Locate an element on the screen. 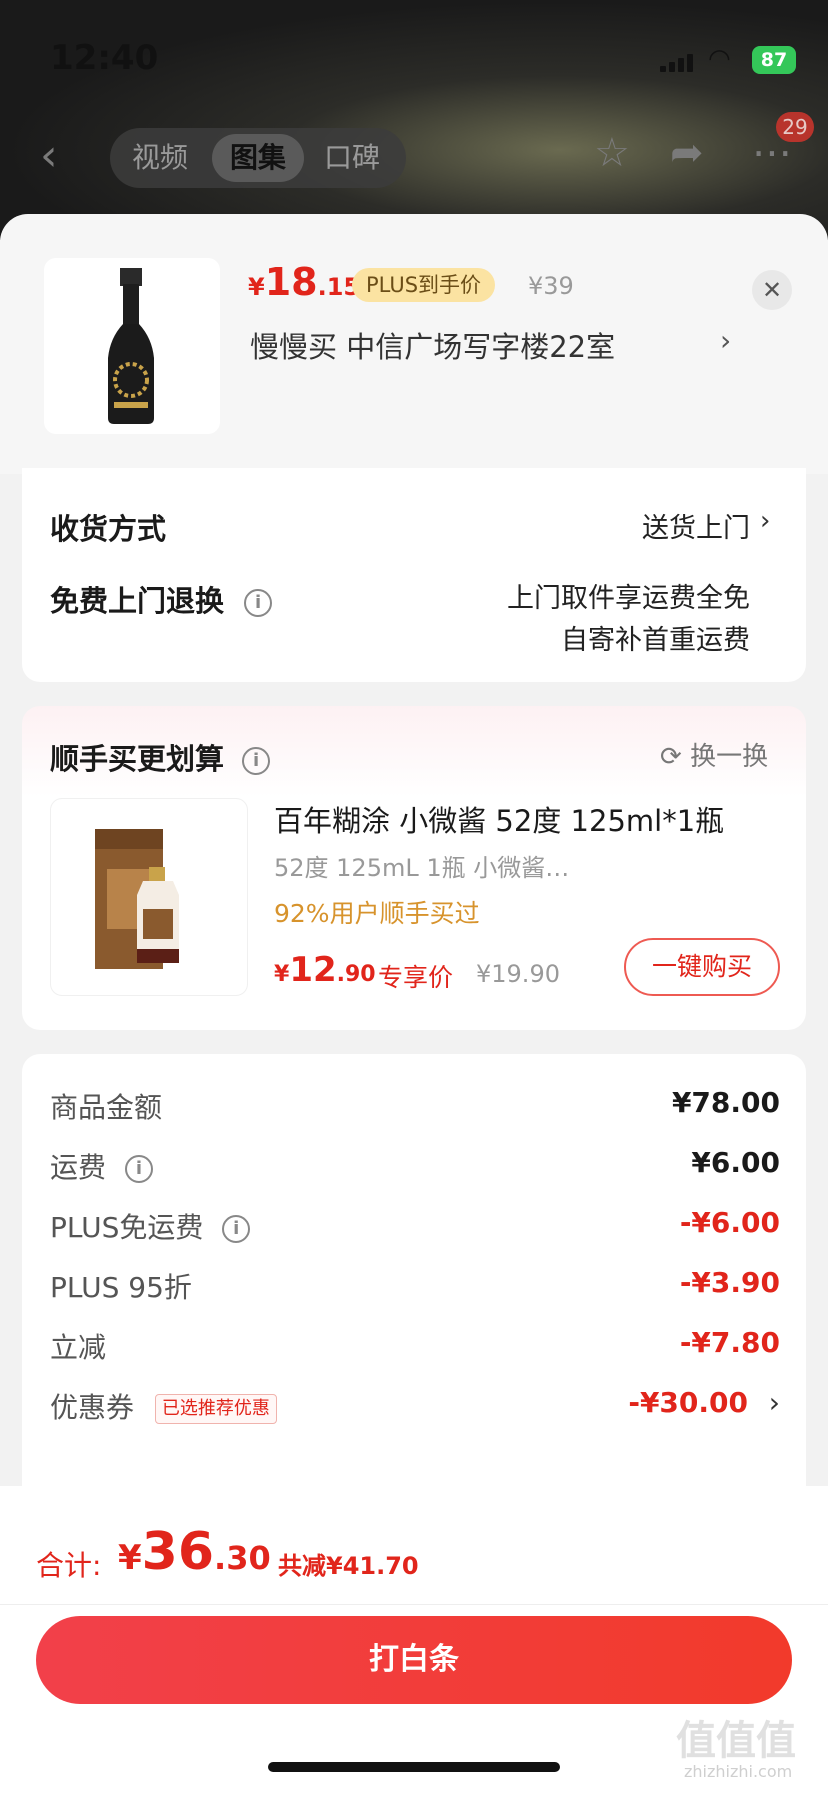 The width and height of the screenshot is (828, 1793). product-price: ¥18.15 is located at coordinates (304, 282).